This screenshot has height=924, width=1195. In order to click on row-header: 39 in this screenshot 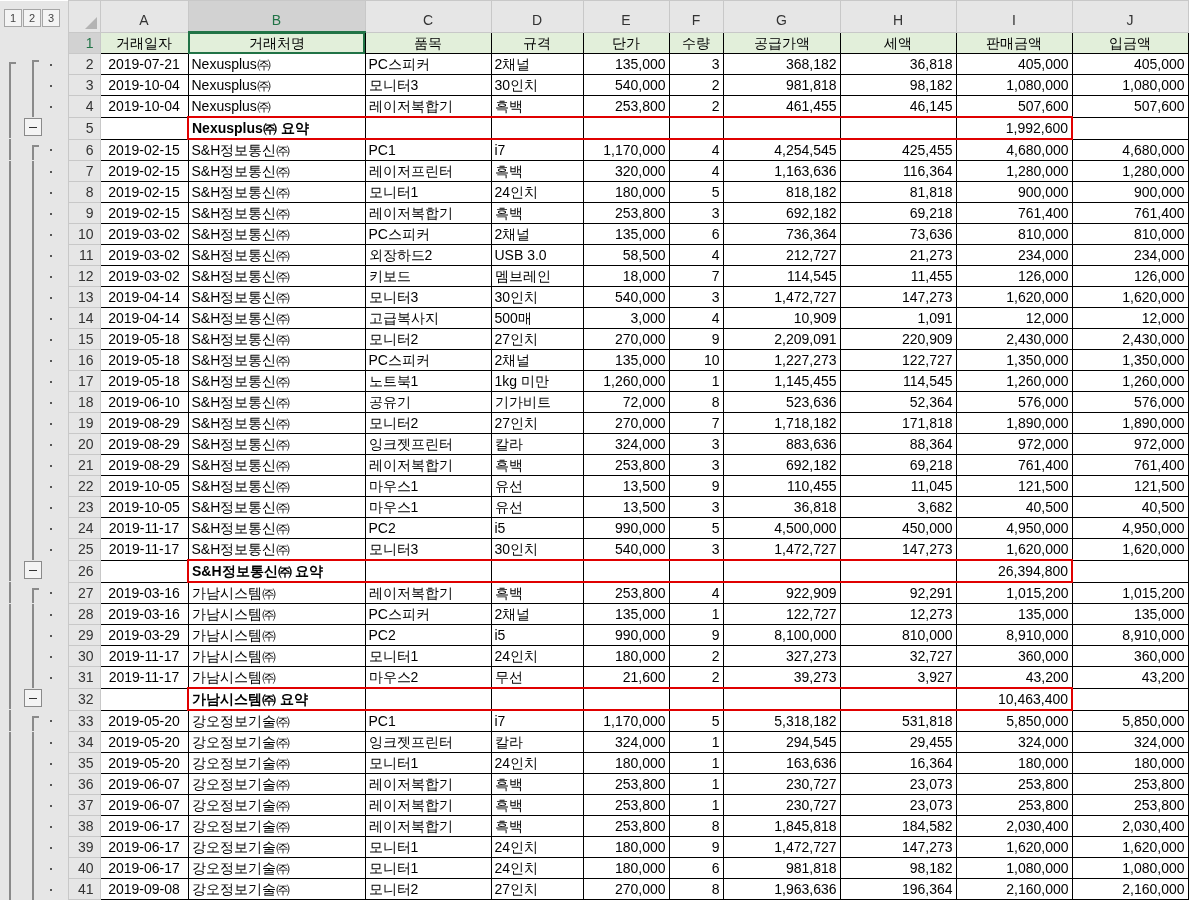, I will do `click(84, 847)`.